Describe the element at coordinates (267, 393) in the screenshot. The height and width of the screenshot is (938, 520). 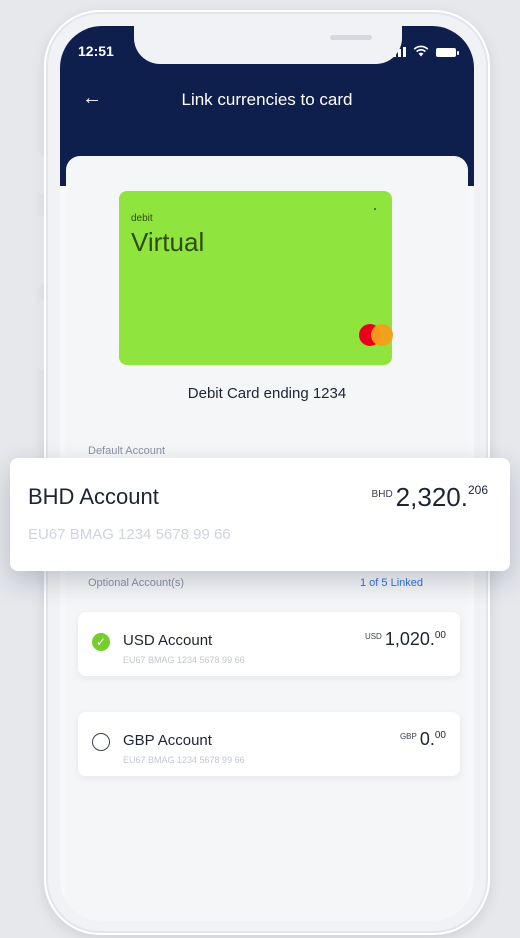
I see `card-caption: Debit Card ending 1234` at that location.